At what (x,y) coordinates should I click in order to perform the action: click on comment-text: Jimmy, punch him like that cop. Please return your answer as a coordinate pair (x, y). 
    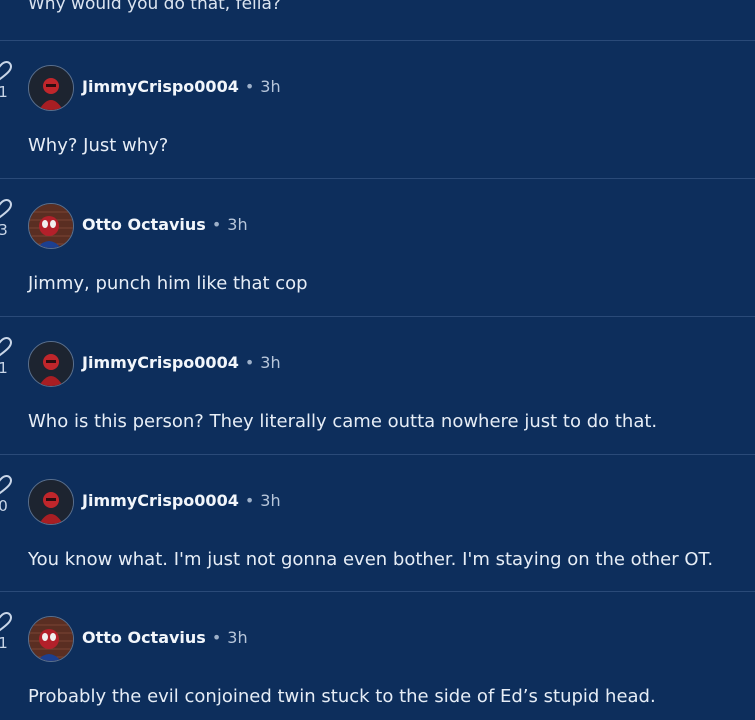
    Looking at the image, I should click on (168, 283).